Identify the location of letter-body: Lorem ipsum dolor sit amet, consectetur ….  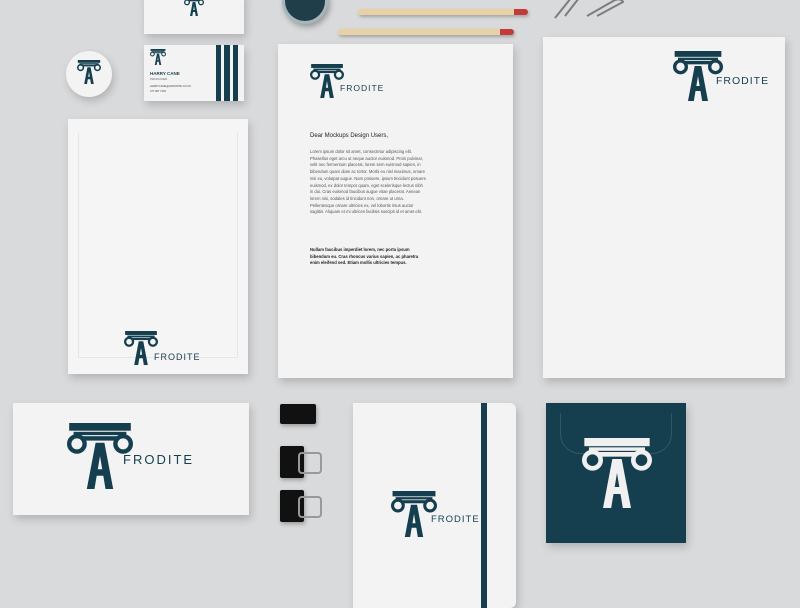
(368, 182).